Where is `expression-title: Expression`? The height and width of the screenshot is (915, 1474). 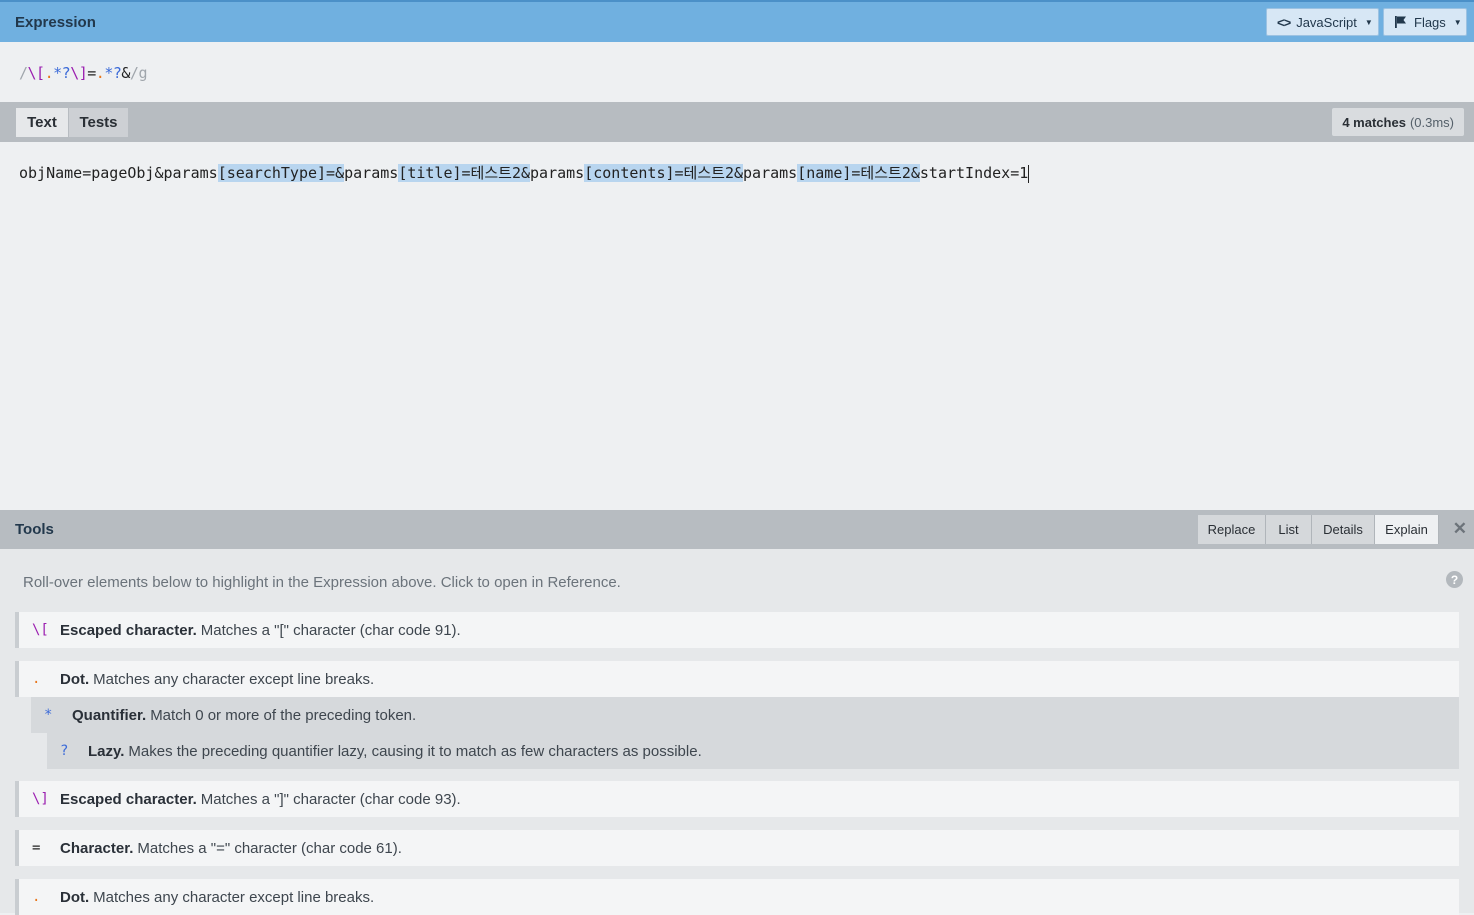 expression-title: Expression is located at coordinates (55, 22).